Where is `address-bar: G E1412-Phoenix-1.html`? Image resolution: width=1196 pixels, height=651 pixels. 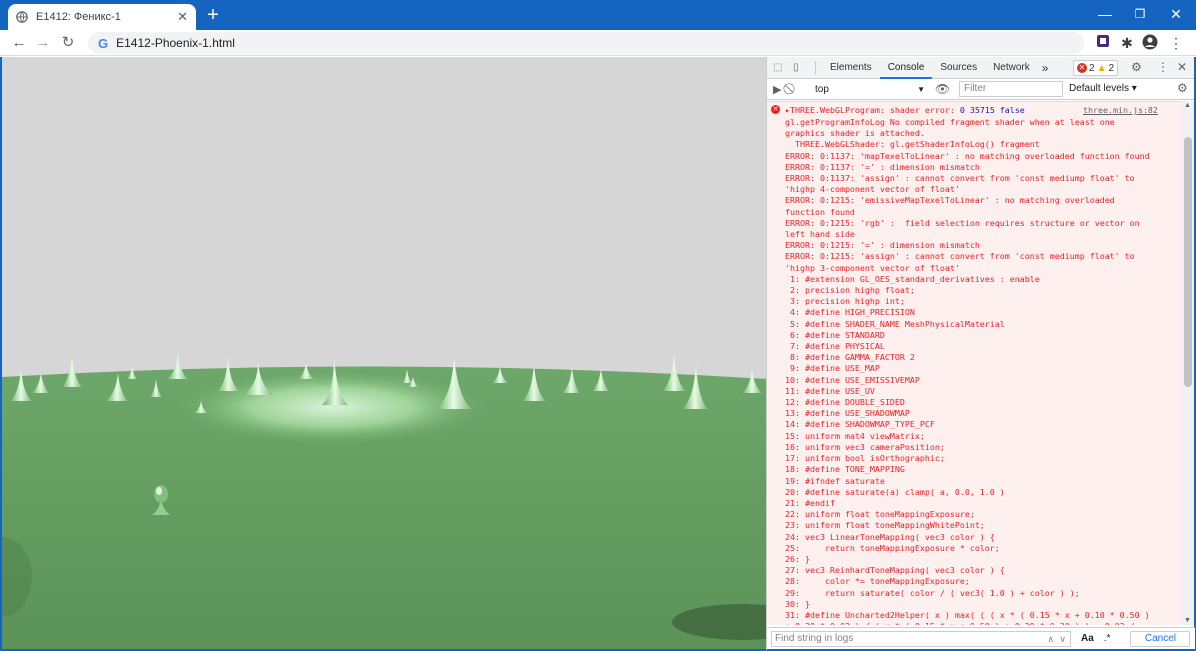 address-bar: G E1412-Phoenix-1.html is located at coordinates (586, 43).